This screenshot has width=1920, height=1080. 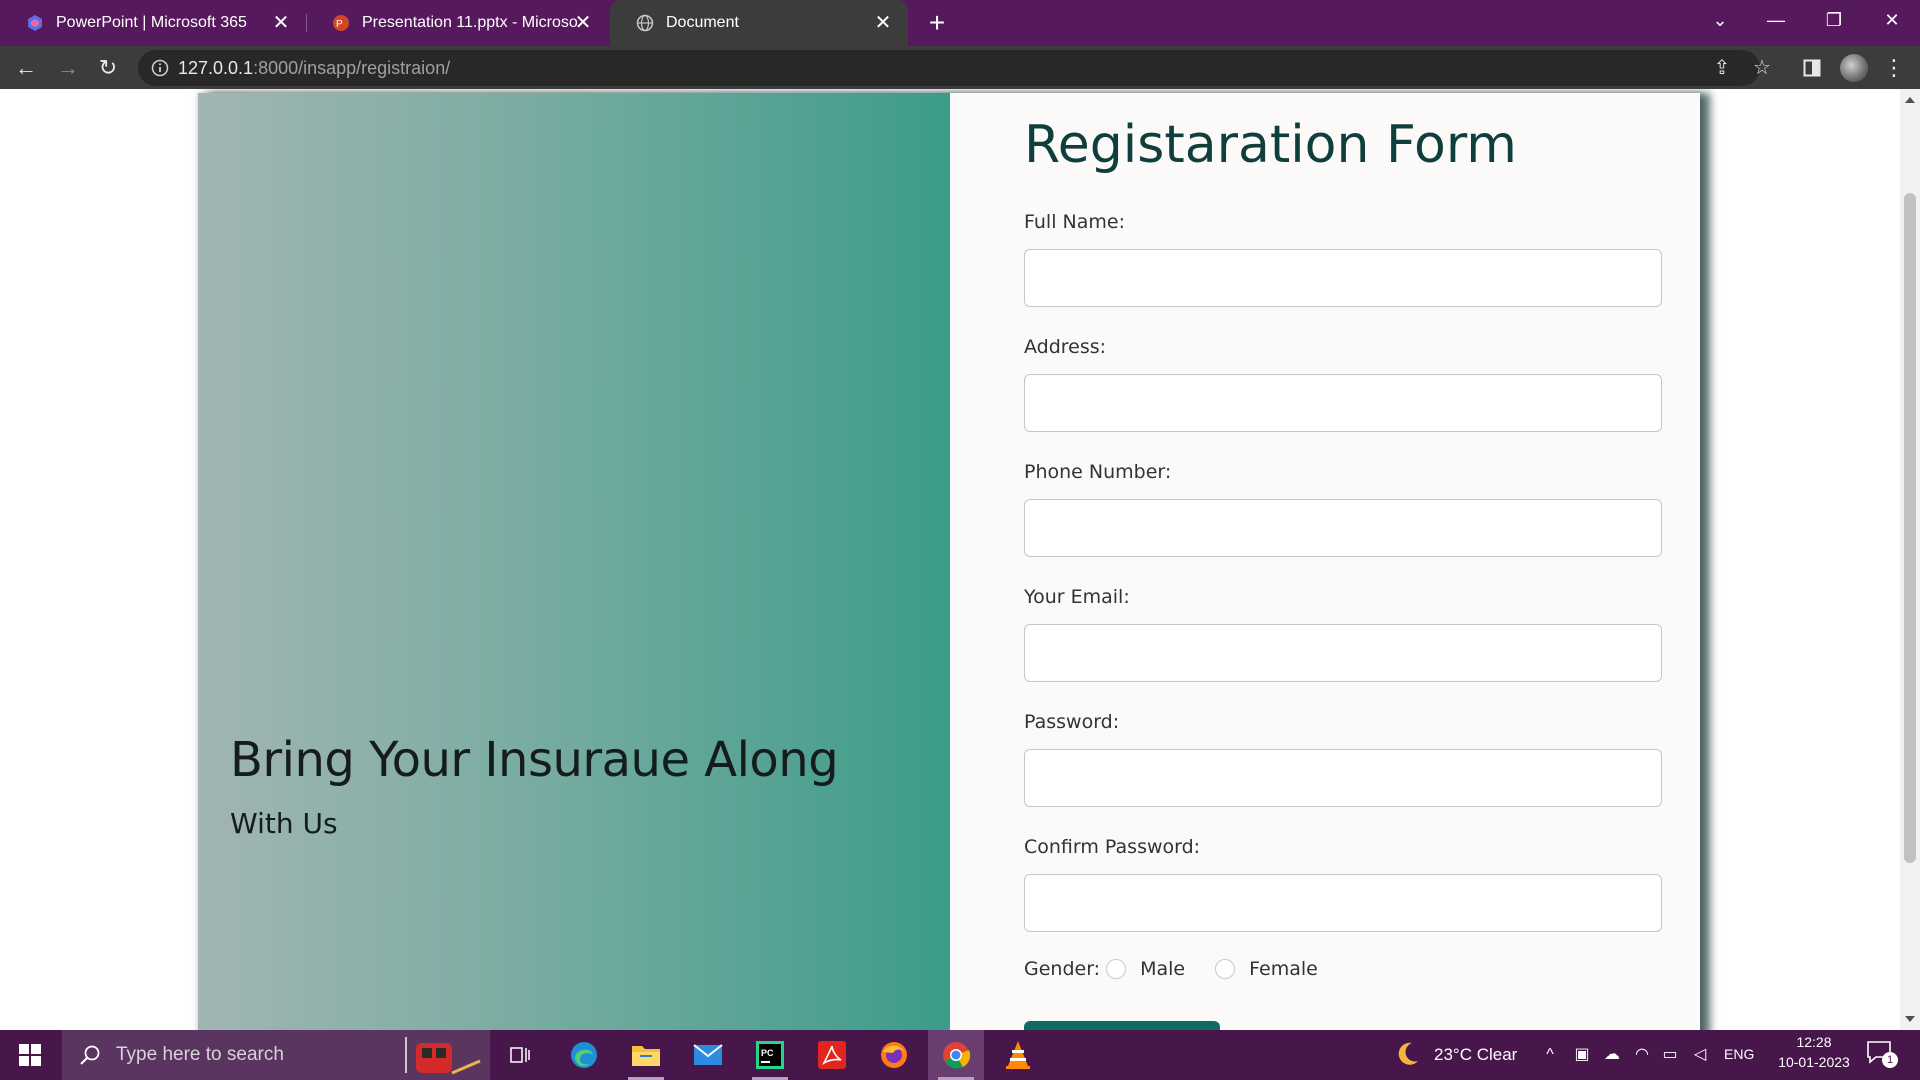 I want to click on taskbar-search-box: Type here to search, so click(x=276, y=1055).